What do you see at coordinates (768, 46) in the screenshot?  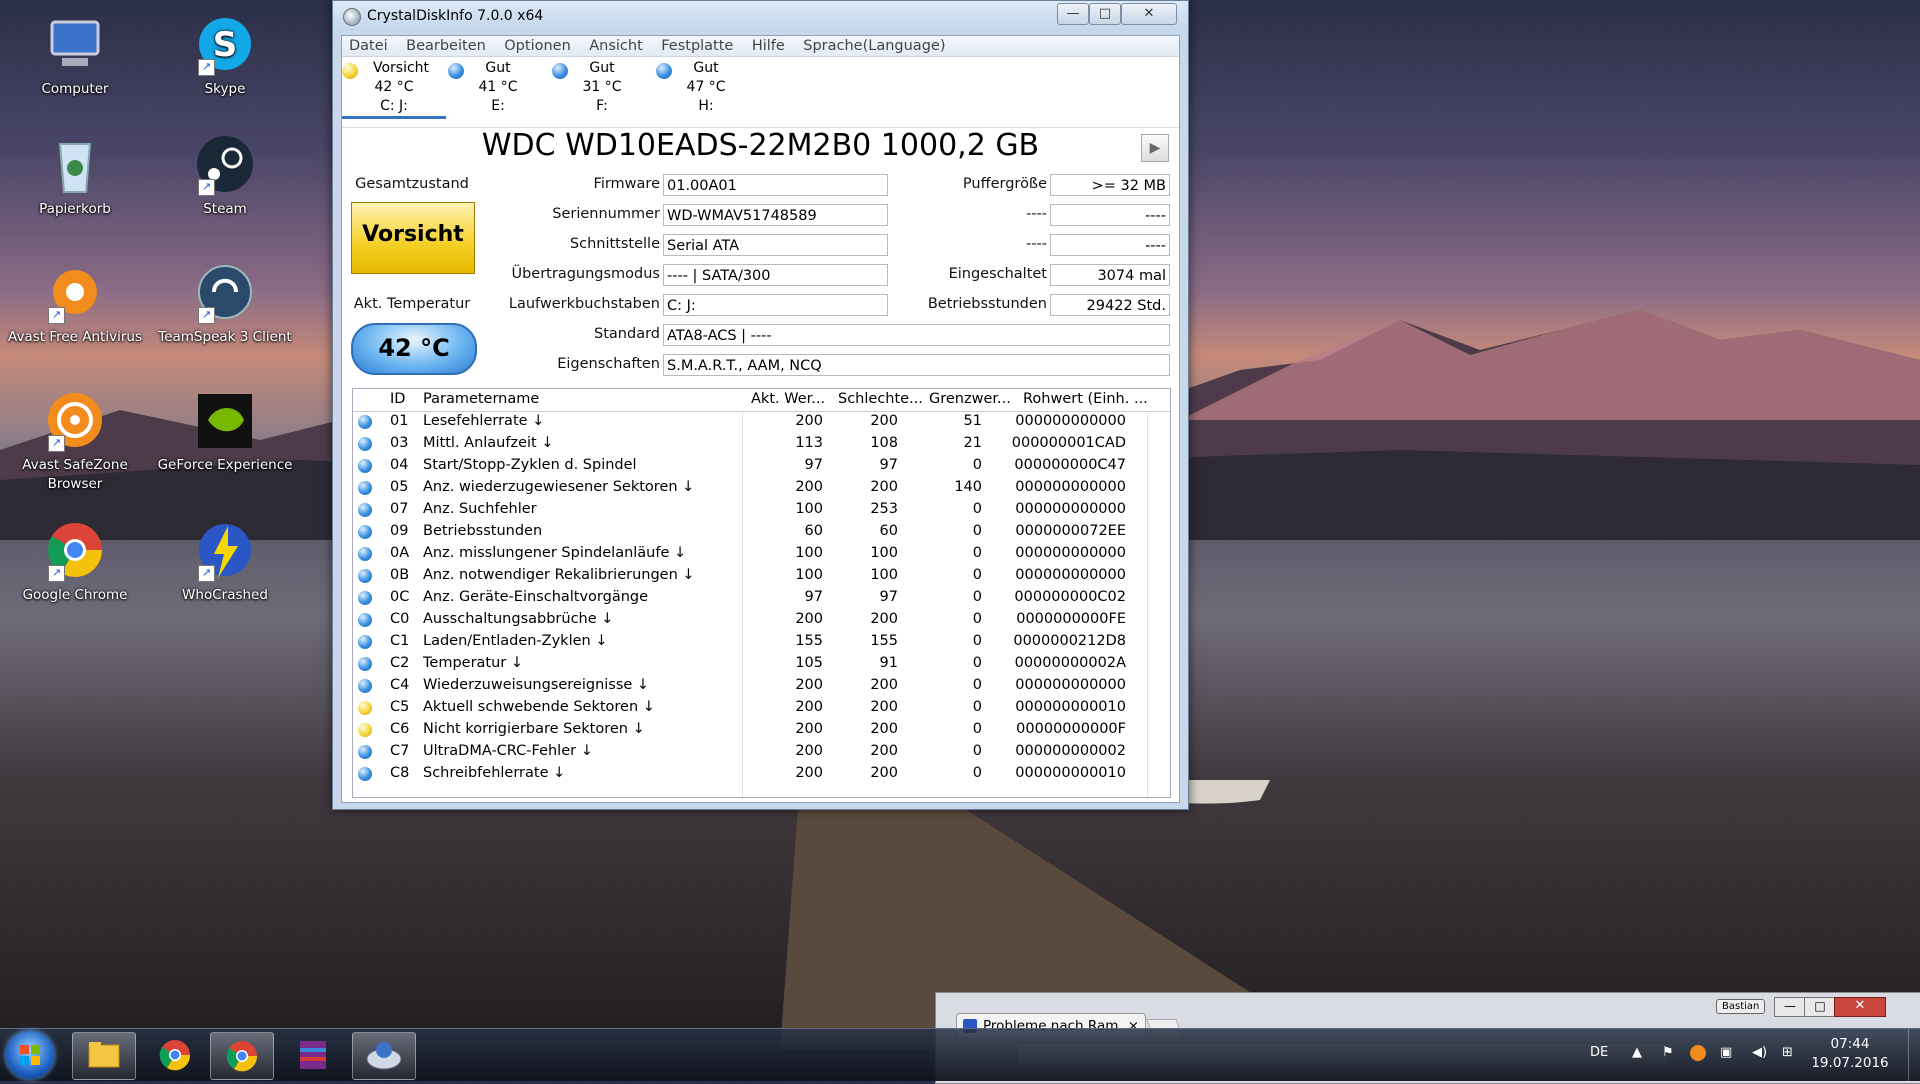 I see `menu-hilfe: Hilfe` at bounding box center [768, 46].